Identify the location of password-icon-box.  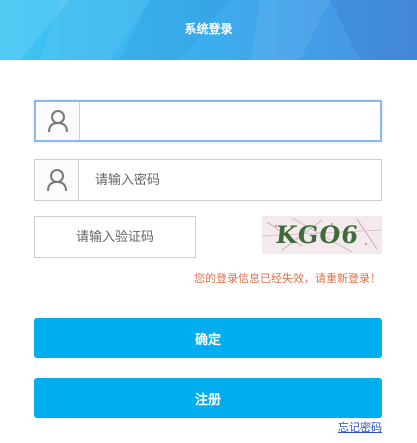
(57, 180).